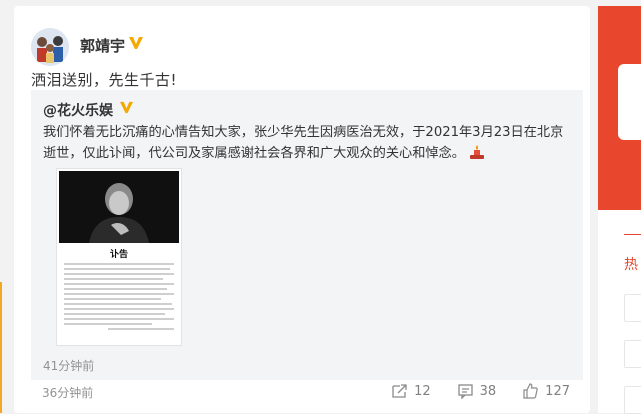 The width and height of the screenshot is (641, 414). I want to click on left-edge-accent, so click(1, 347).